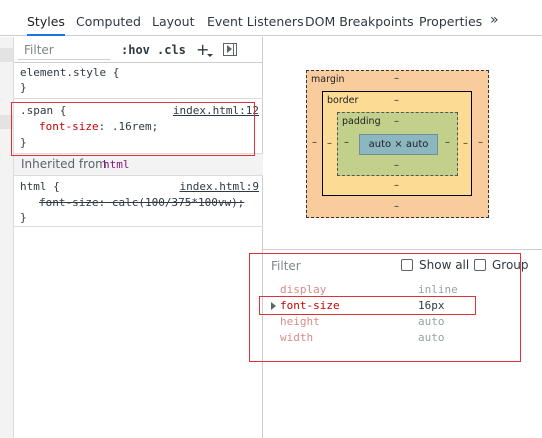  What do you see at coordinates (314, 142) in the screenshot?
I see `margin-left-value: –` at bounding box center [314, 142].